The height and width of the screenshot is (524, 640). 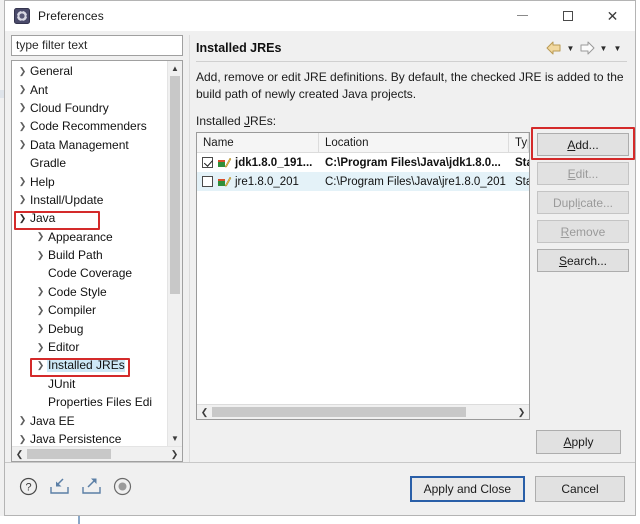 I want to click on tree-vertical-scrollbar: ▲ ▼, so click(x=174, y=253).